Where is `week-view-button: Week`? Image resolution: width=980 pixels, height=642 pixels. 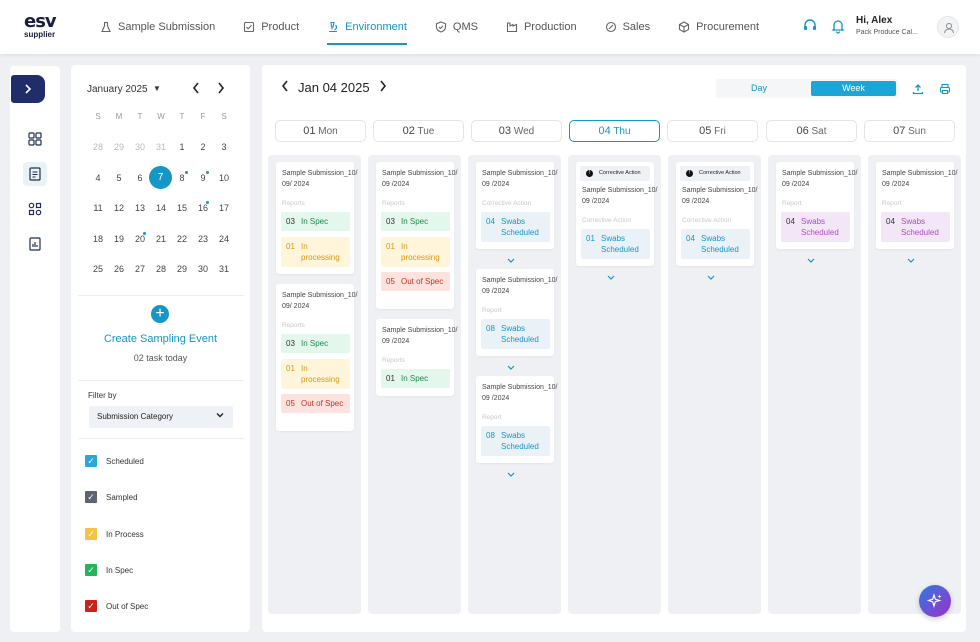 week-view-button: Week is located at coordinates (853, 88).